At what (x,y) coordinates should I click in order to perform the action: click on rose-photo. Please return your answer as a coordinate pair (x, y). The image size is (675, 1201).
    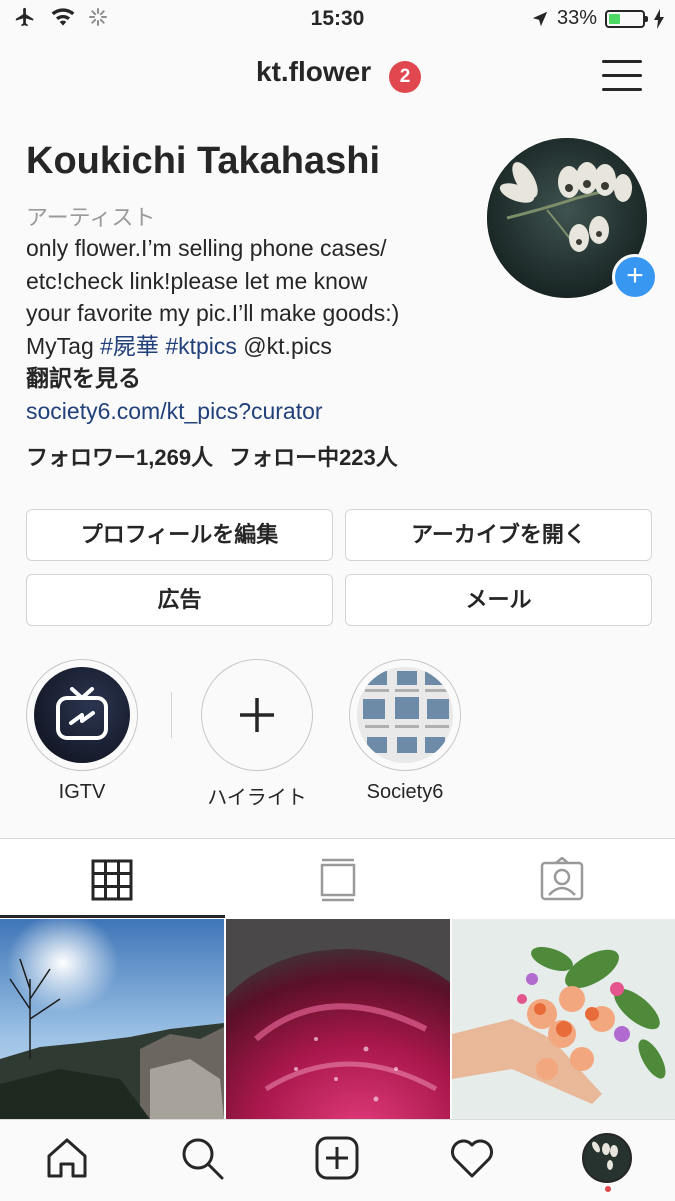
    Looking at the image, I should click on (338, 1019).